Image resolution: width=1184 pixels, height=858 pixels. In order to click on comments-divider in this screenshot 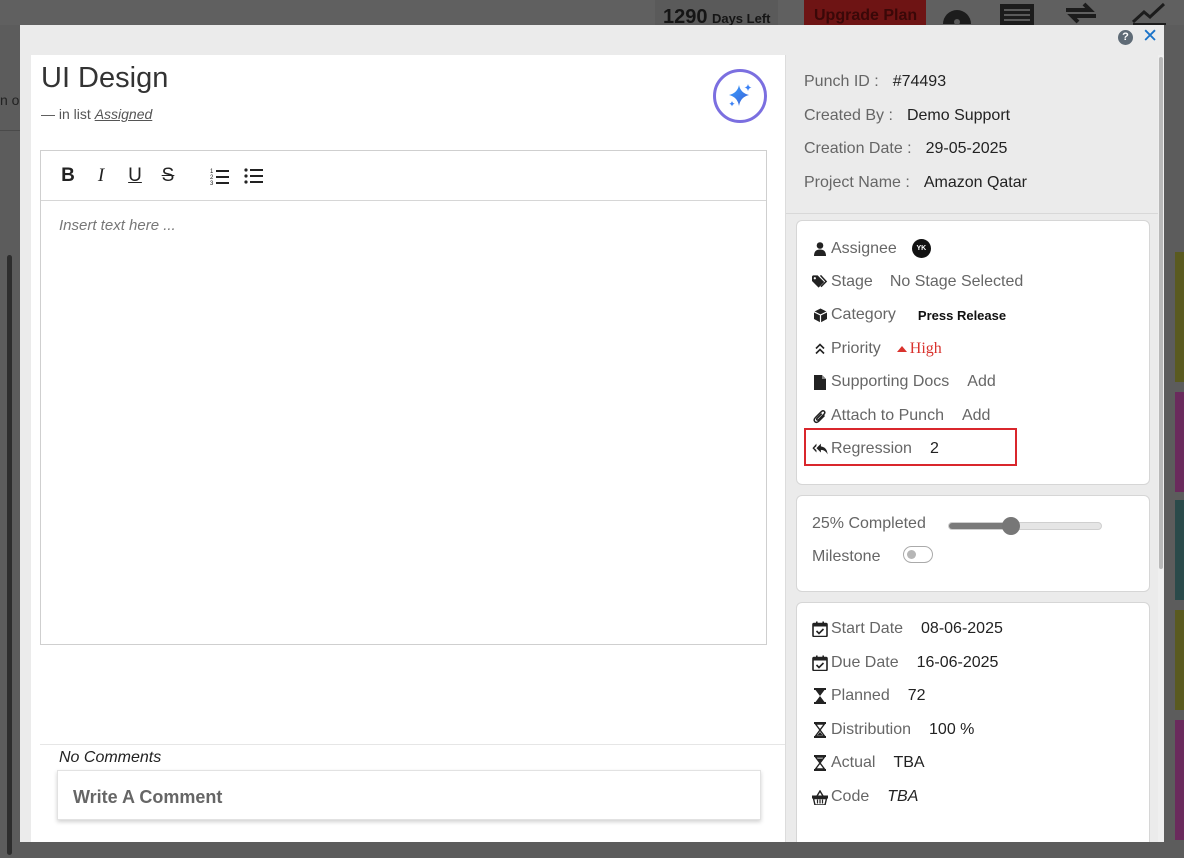, I will do `click(412, 744)`.